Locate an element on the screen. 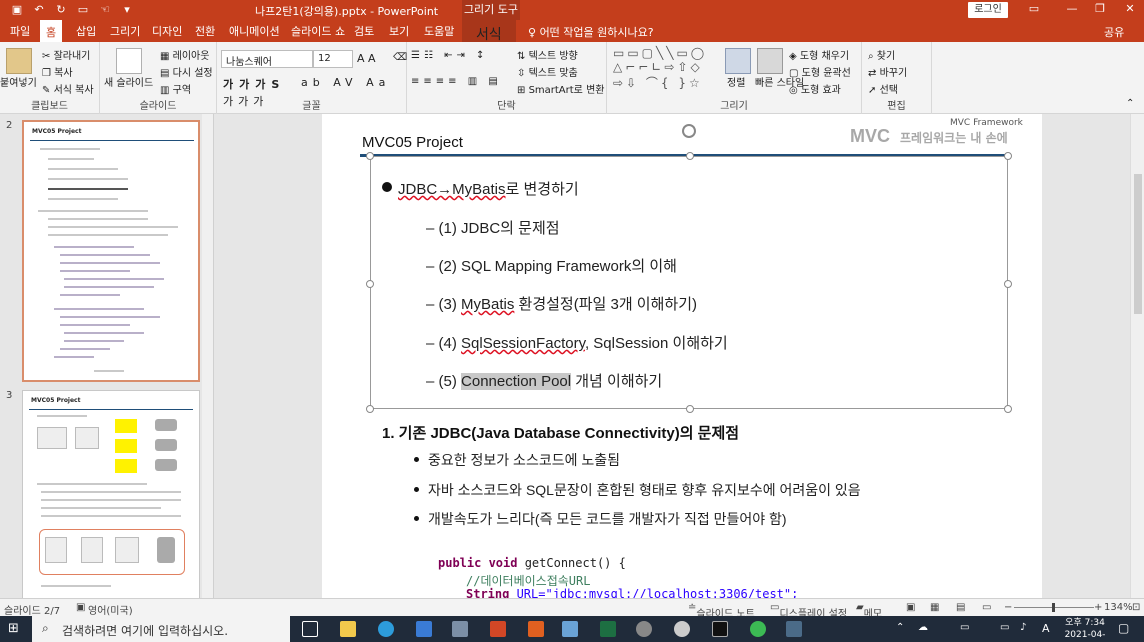  smartart-button: ⊞ SmartArt로 변환 is located at coordinates (560, 88).